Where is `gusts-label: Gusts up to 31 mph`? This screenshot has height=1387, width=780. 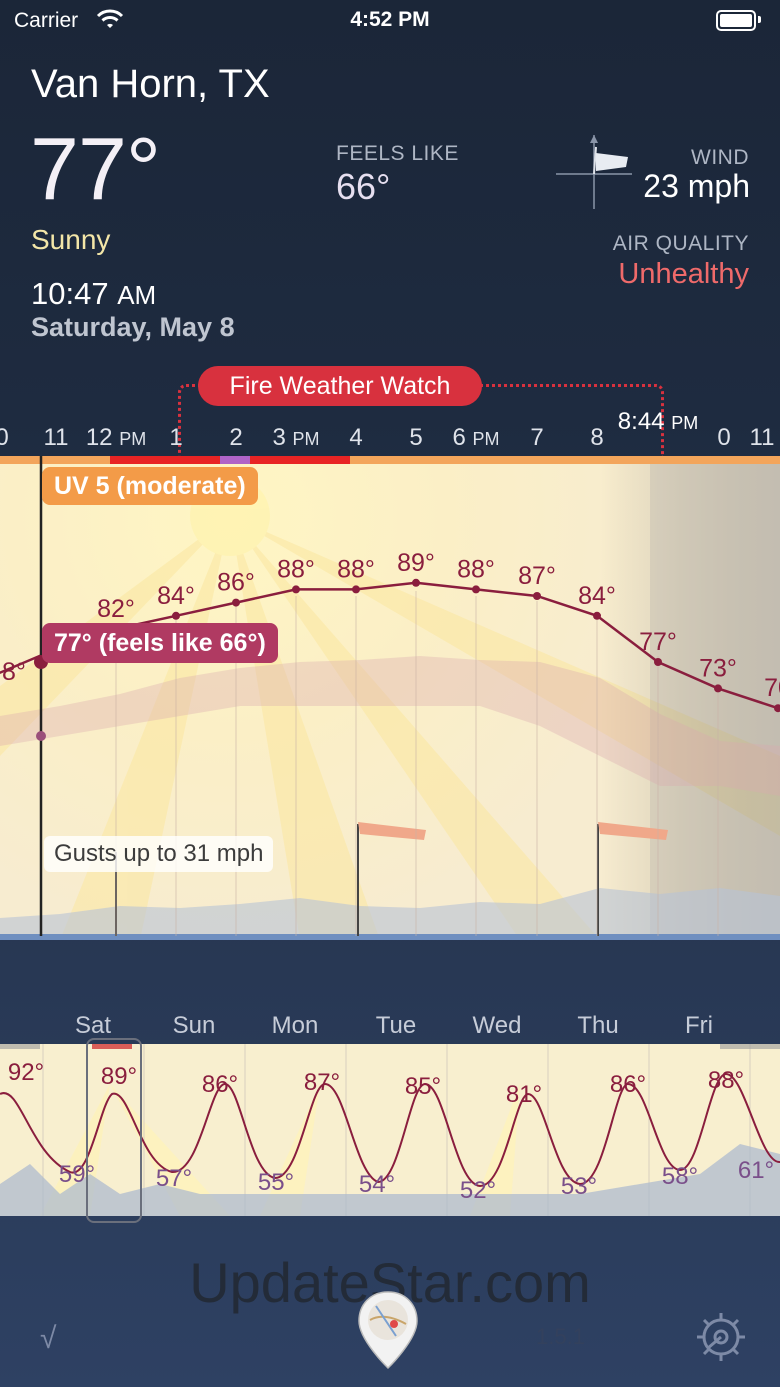
gusts-label: Gusts up to 31 mph is located at coordinates (159, 854).